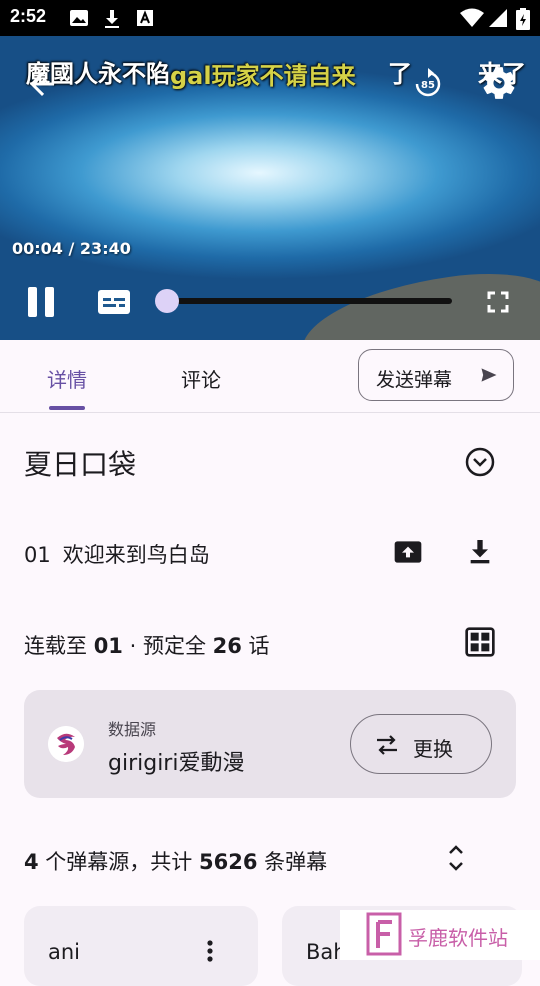 This screenshot has width=540, height=986. I want to click on data-source-card: 数据源 girigiri爱動漫 更换, so click(270, 744).